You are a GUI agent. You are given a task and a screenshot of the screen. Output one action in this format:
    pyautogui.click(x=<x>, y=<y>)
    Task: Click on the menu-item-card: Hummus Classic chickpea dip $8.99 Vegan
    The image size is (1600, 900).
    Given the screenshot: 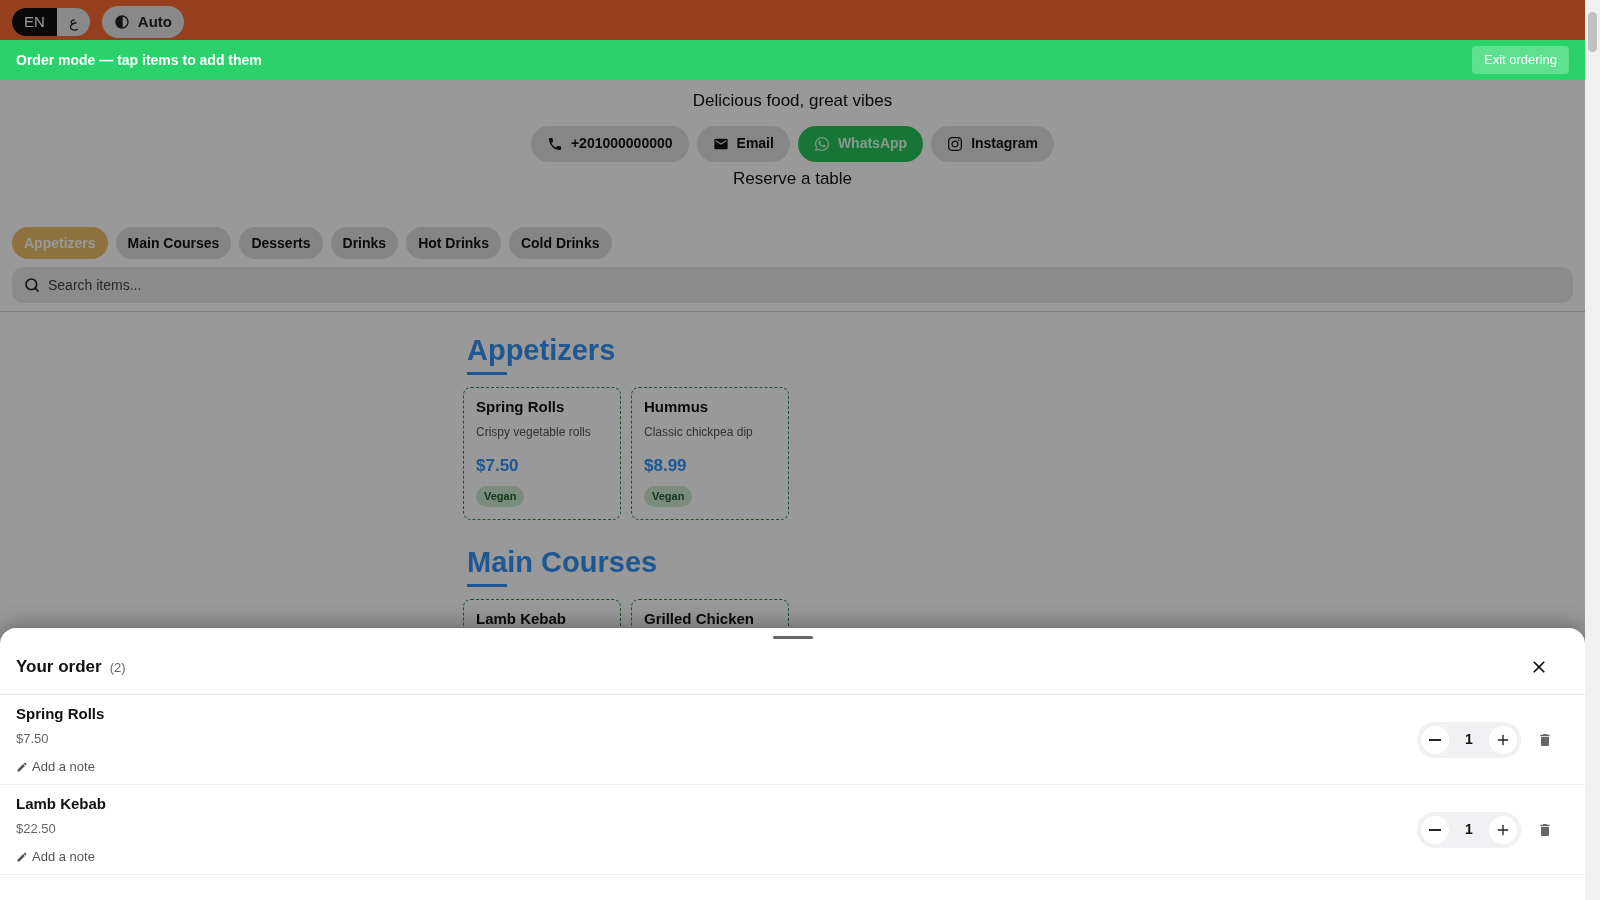 What is the action you would take?
    pyautogui.click(x=710, y=453)
    